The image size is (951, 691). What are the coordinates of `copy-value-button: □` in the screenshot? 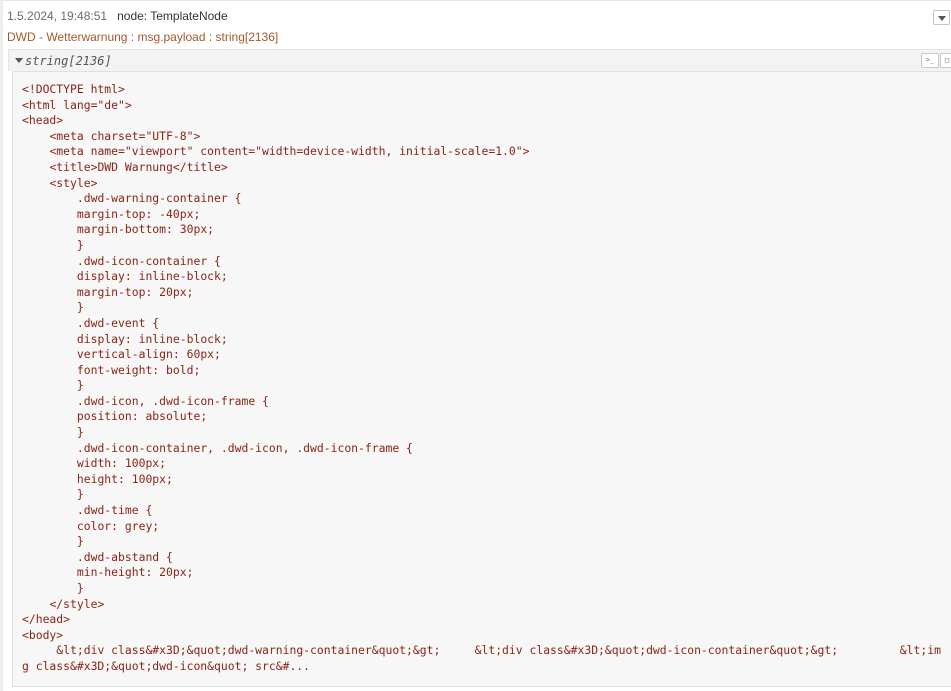 It's located at (945, 60).